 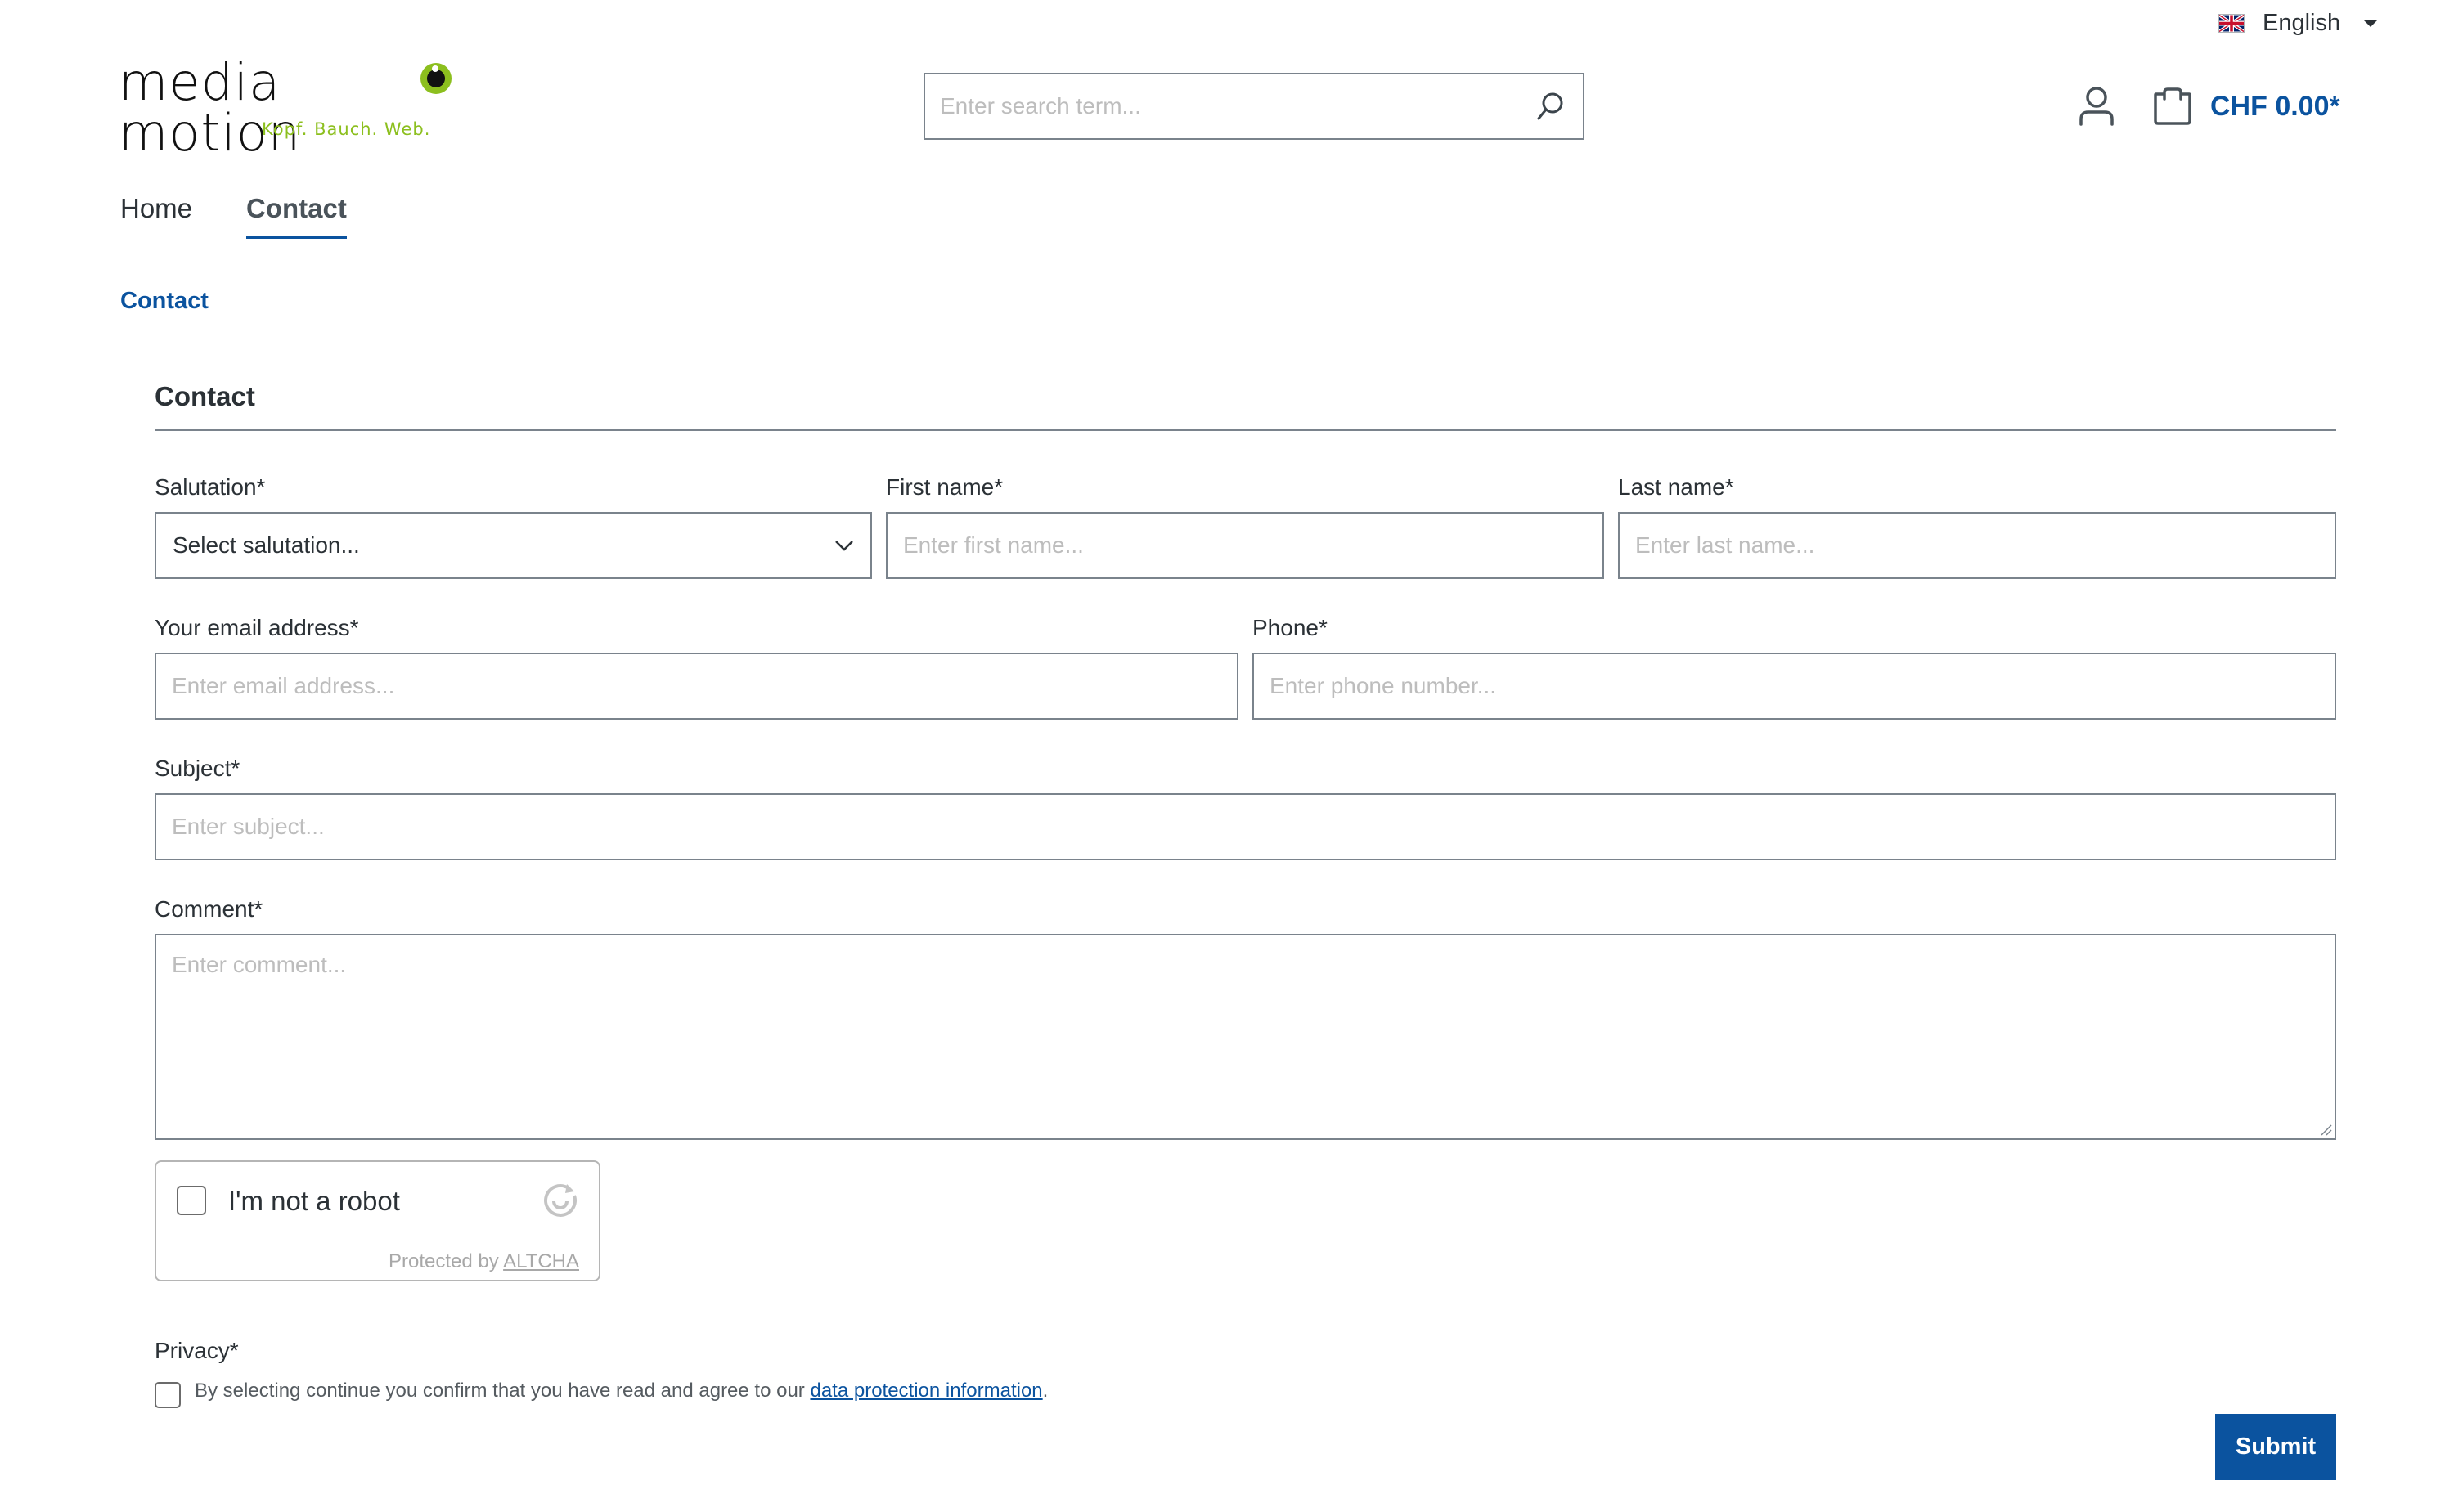 I want to click on breadcrumb: Contact, so click(x=165, y=301).